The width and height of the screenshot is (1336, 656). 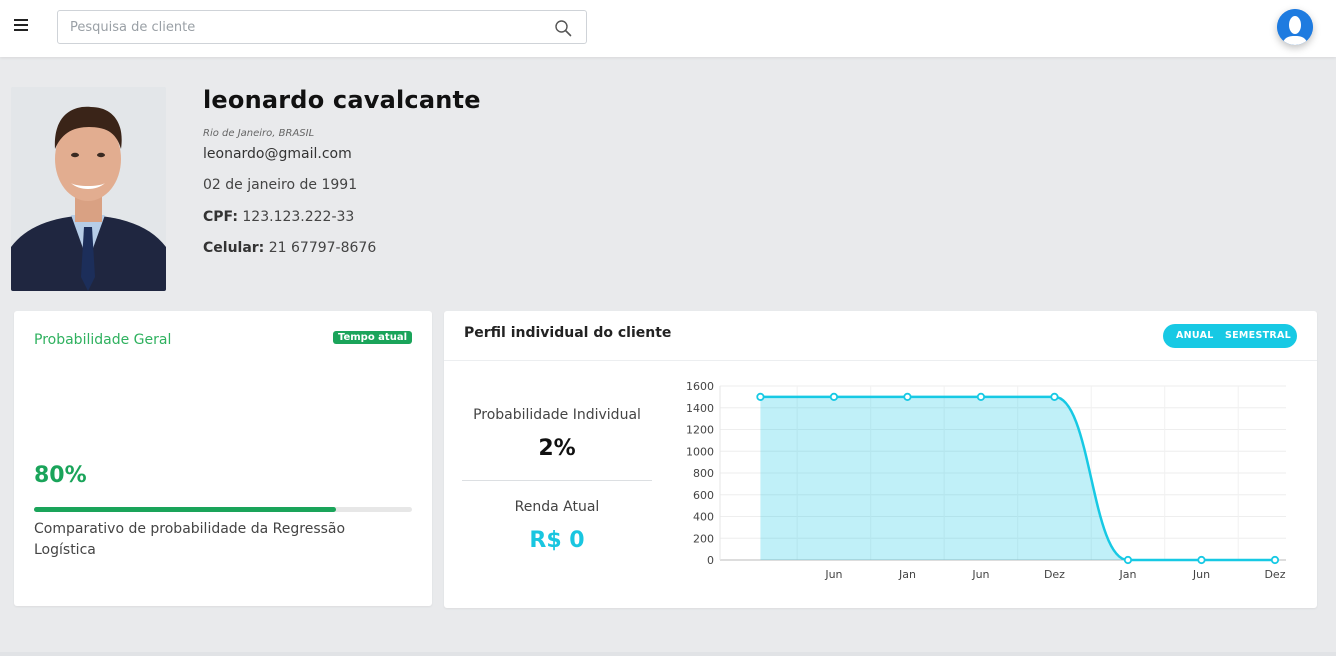 What do you see at coordinates (557, 507) in the screenshot?
I see `current-income-label: Renda Atual` at bounding box center [557, 507].